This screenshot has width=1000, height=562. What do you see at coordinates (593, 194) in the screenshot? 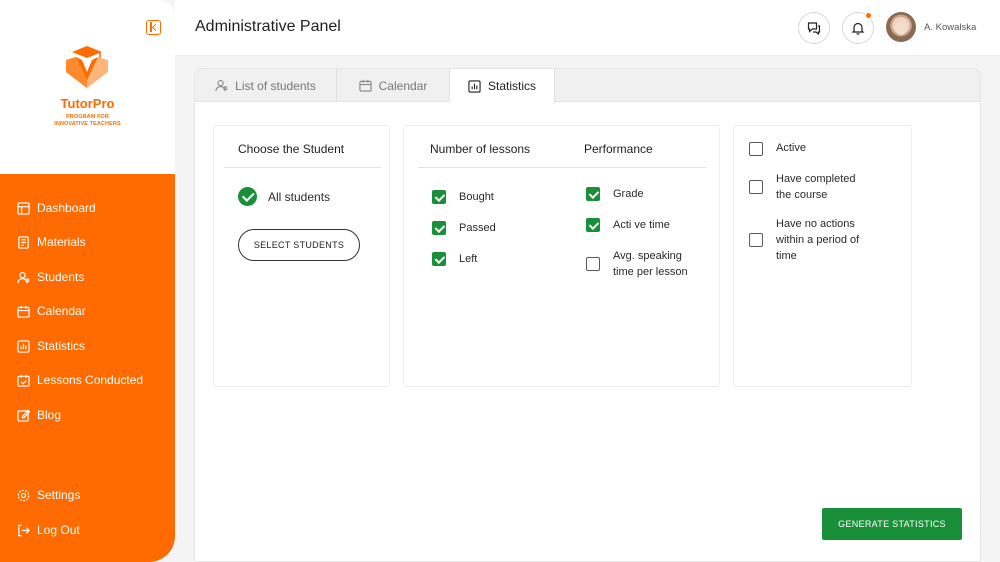
I see `grade-checkbox` at bounding box center [593, 194].